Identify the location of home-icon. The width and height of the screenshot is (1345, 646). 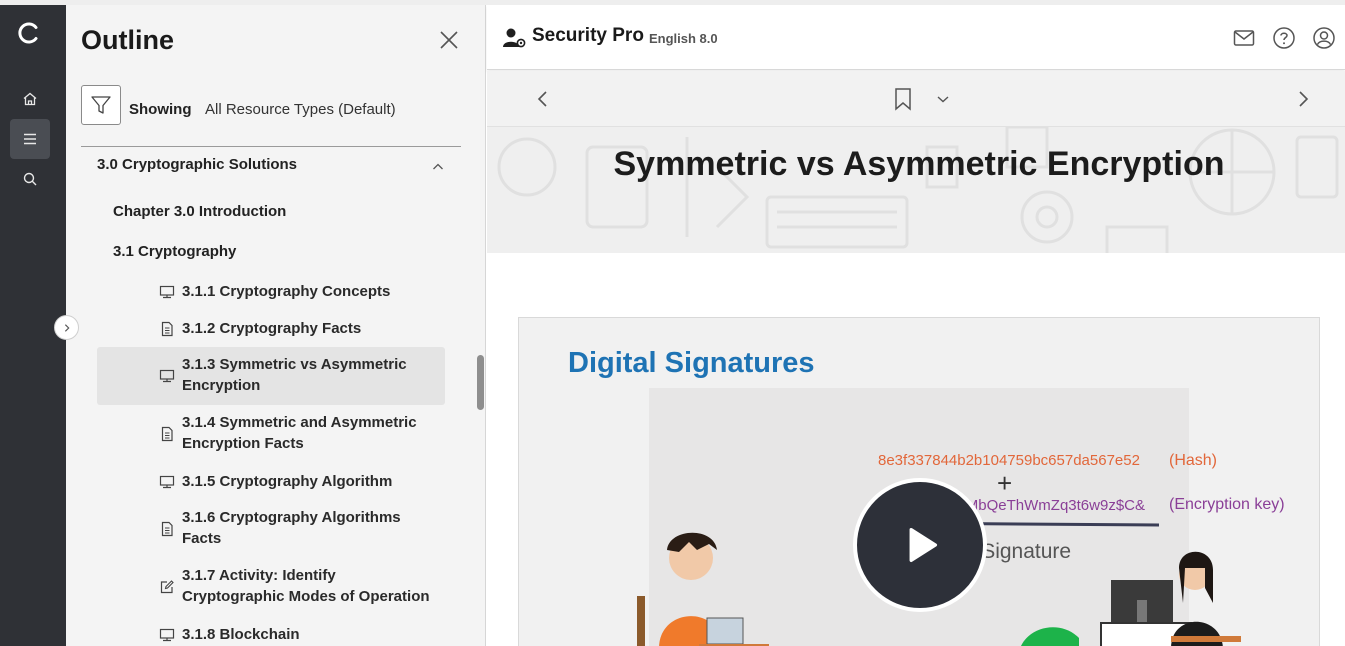
(30, 99).